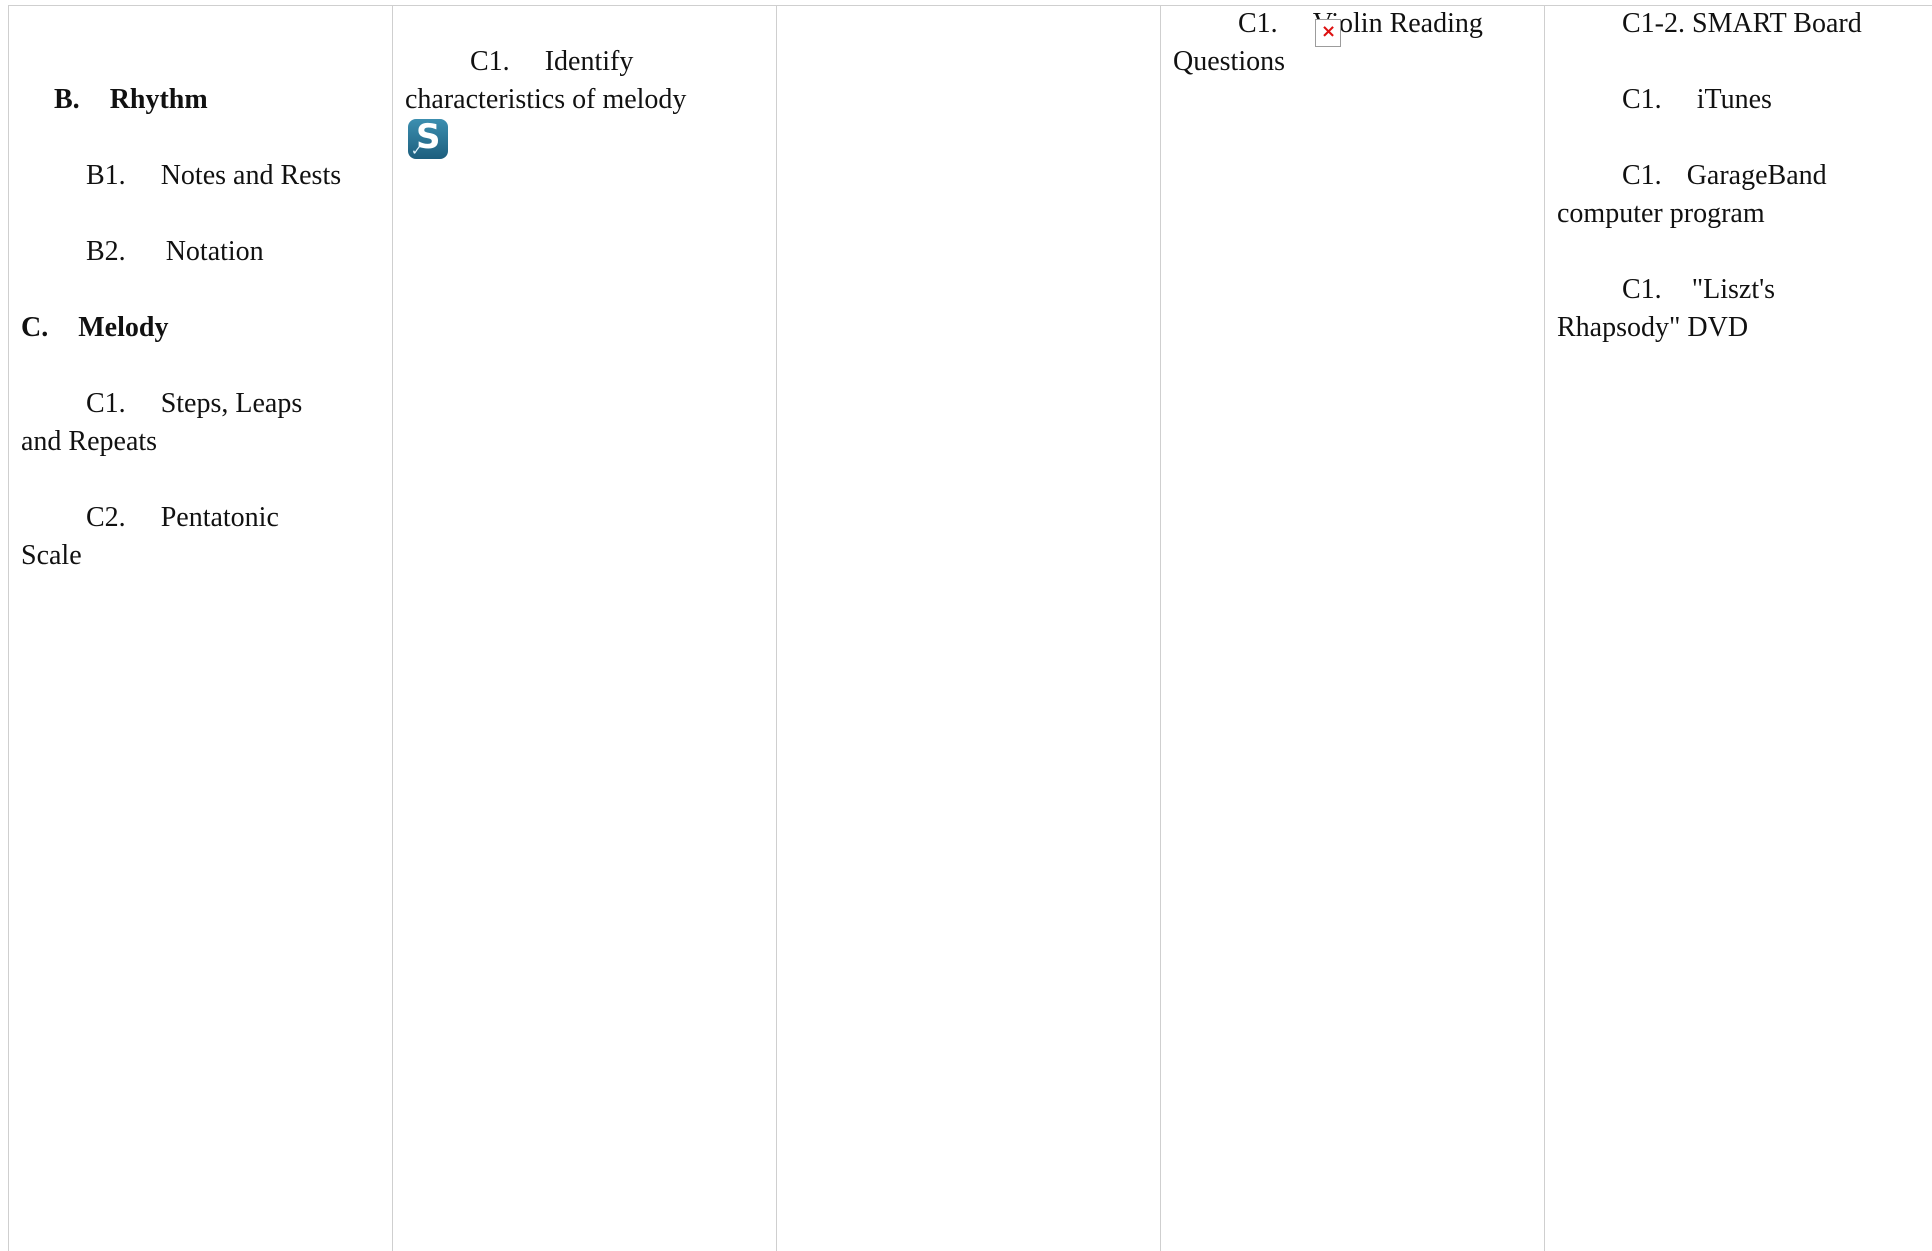 The height and width of the screenshot is (1251, 1932). What do you see at coordinates (201, 537) in the screenshot?
I see `outline-item-c2: C2. Pentatonic Scale` at bounding box center [201, 537].